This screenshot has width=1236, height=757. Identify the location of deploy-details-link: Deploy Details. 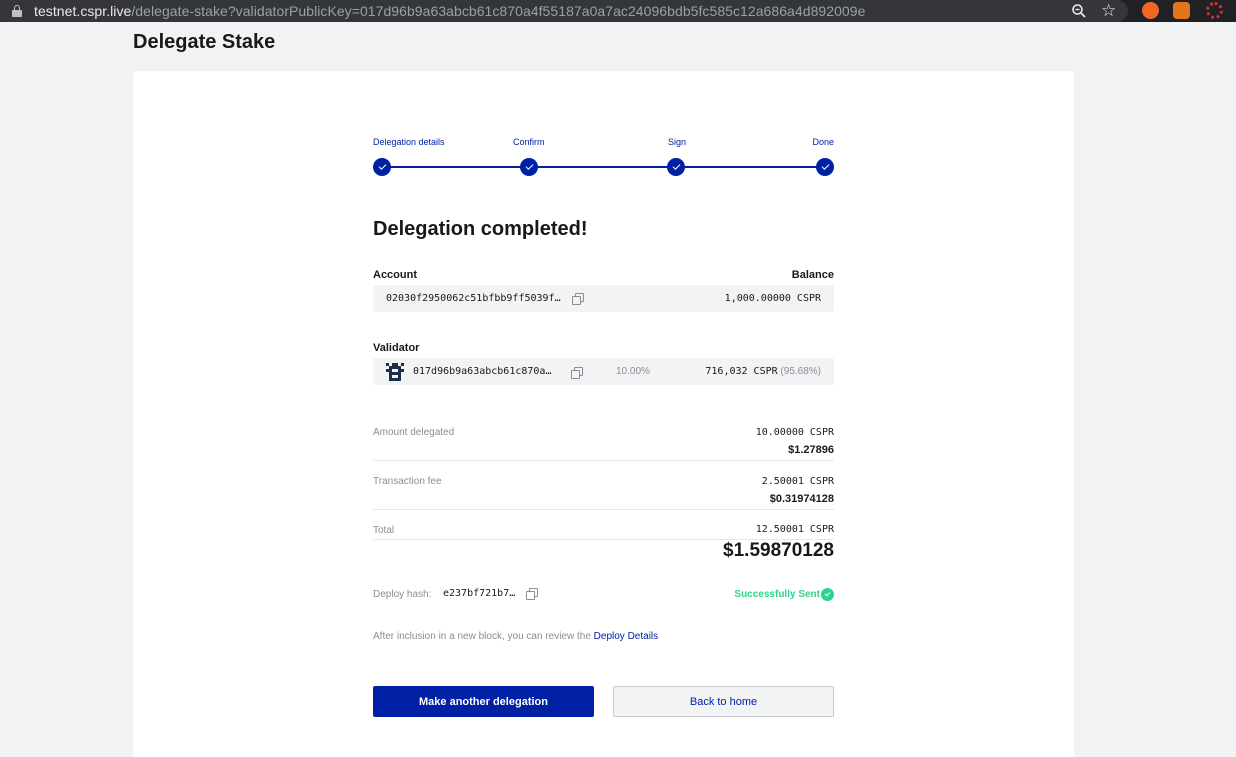
(626, 636).